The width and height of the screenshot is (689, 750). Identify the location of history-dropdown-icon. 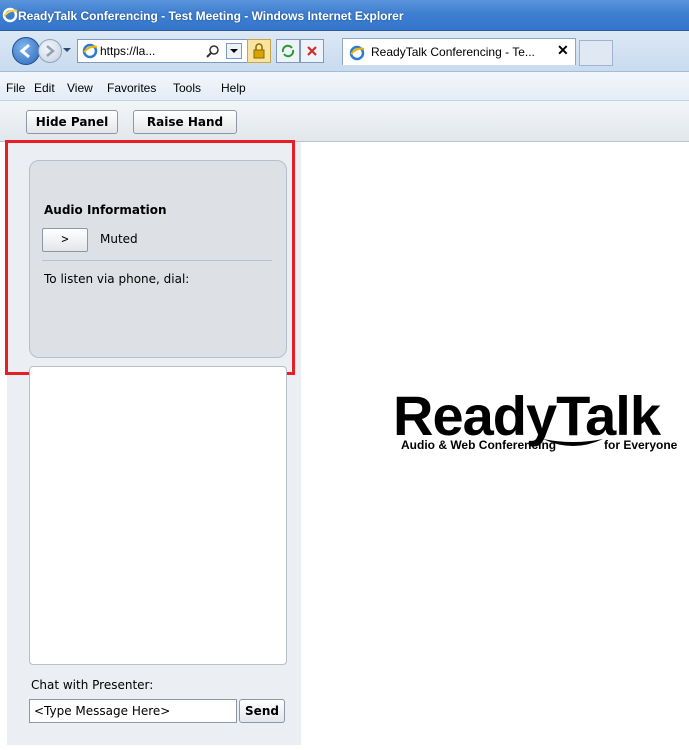
(67, 50).